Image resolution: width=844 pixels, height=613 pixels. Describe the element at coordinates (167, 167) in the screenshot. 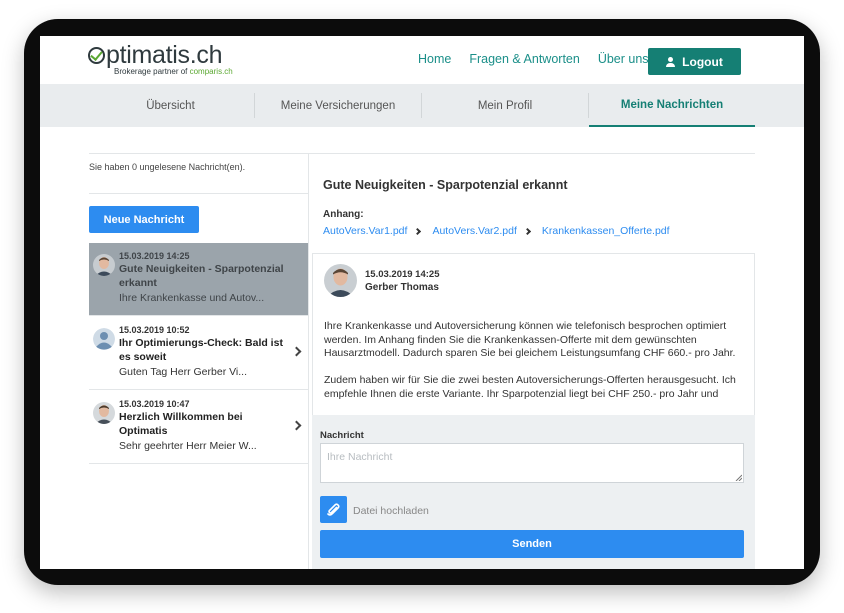

I see `unread-count-text: Sie haben 0 ungelesene Nachricht(en).` at that location.